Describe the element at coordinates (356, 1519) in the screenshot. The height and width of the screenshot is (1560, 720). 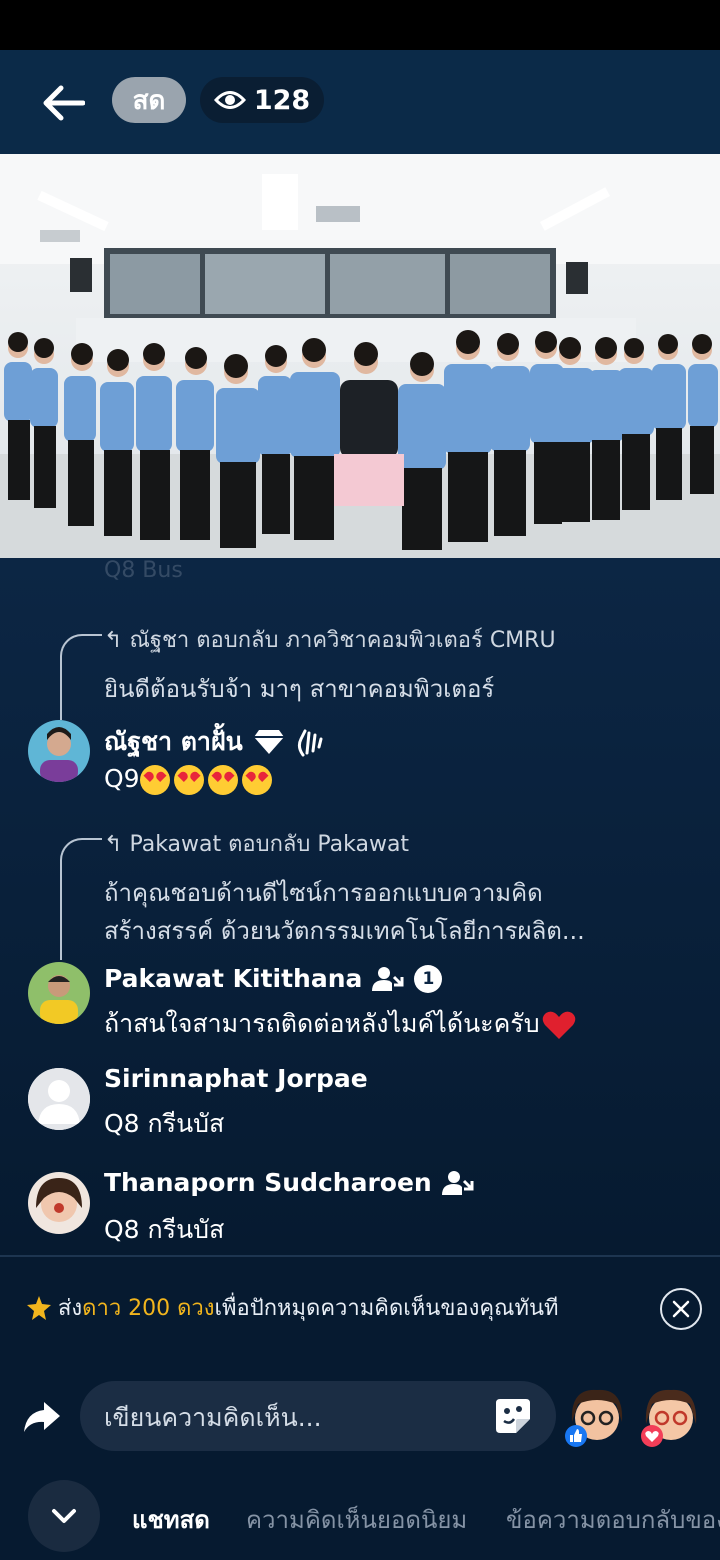
I see `tab-top-comments: ความคิดเห็นยอดนิยม` at that location.